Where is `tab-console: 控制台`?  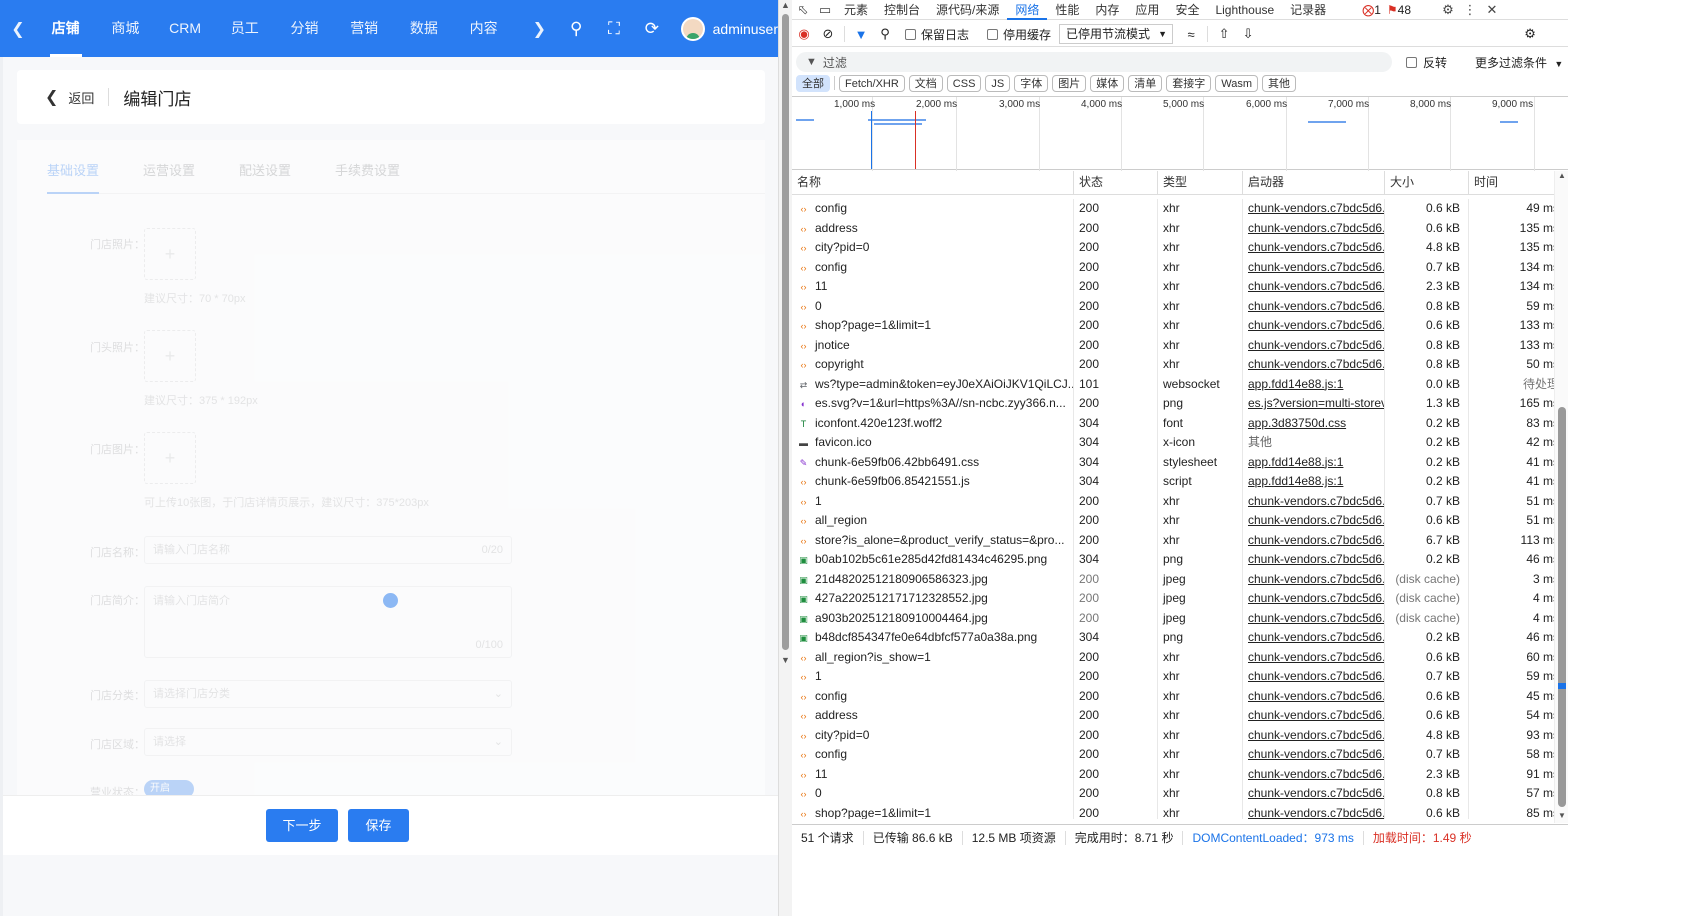
tab-console: 控制台 is located at coordinates (902, 10).